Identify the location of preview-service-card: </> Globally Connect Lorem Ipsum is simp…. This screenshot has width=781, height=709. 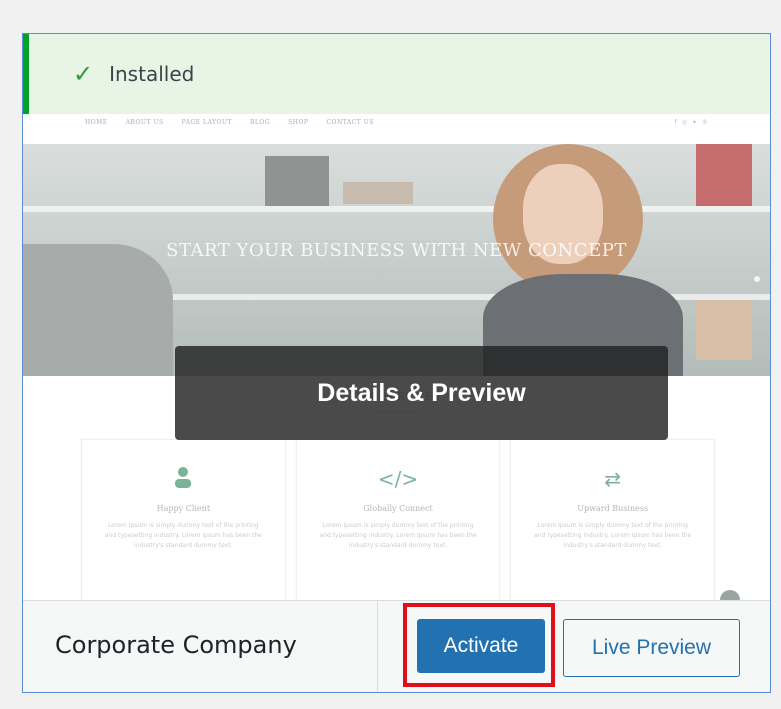
(398, 519).